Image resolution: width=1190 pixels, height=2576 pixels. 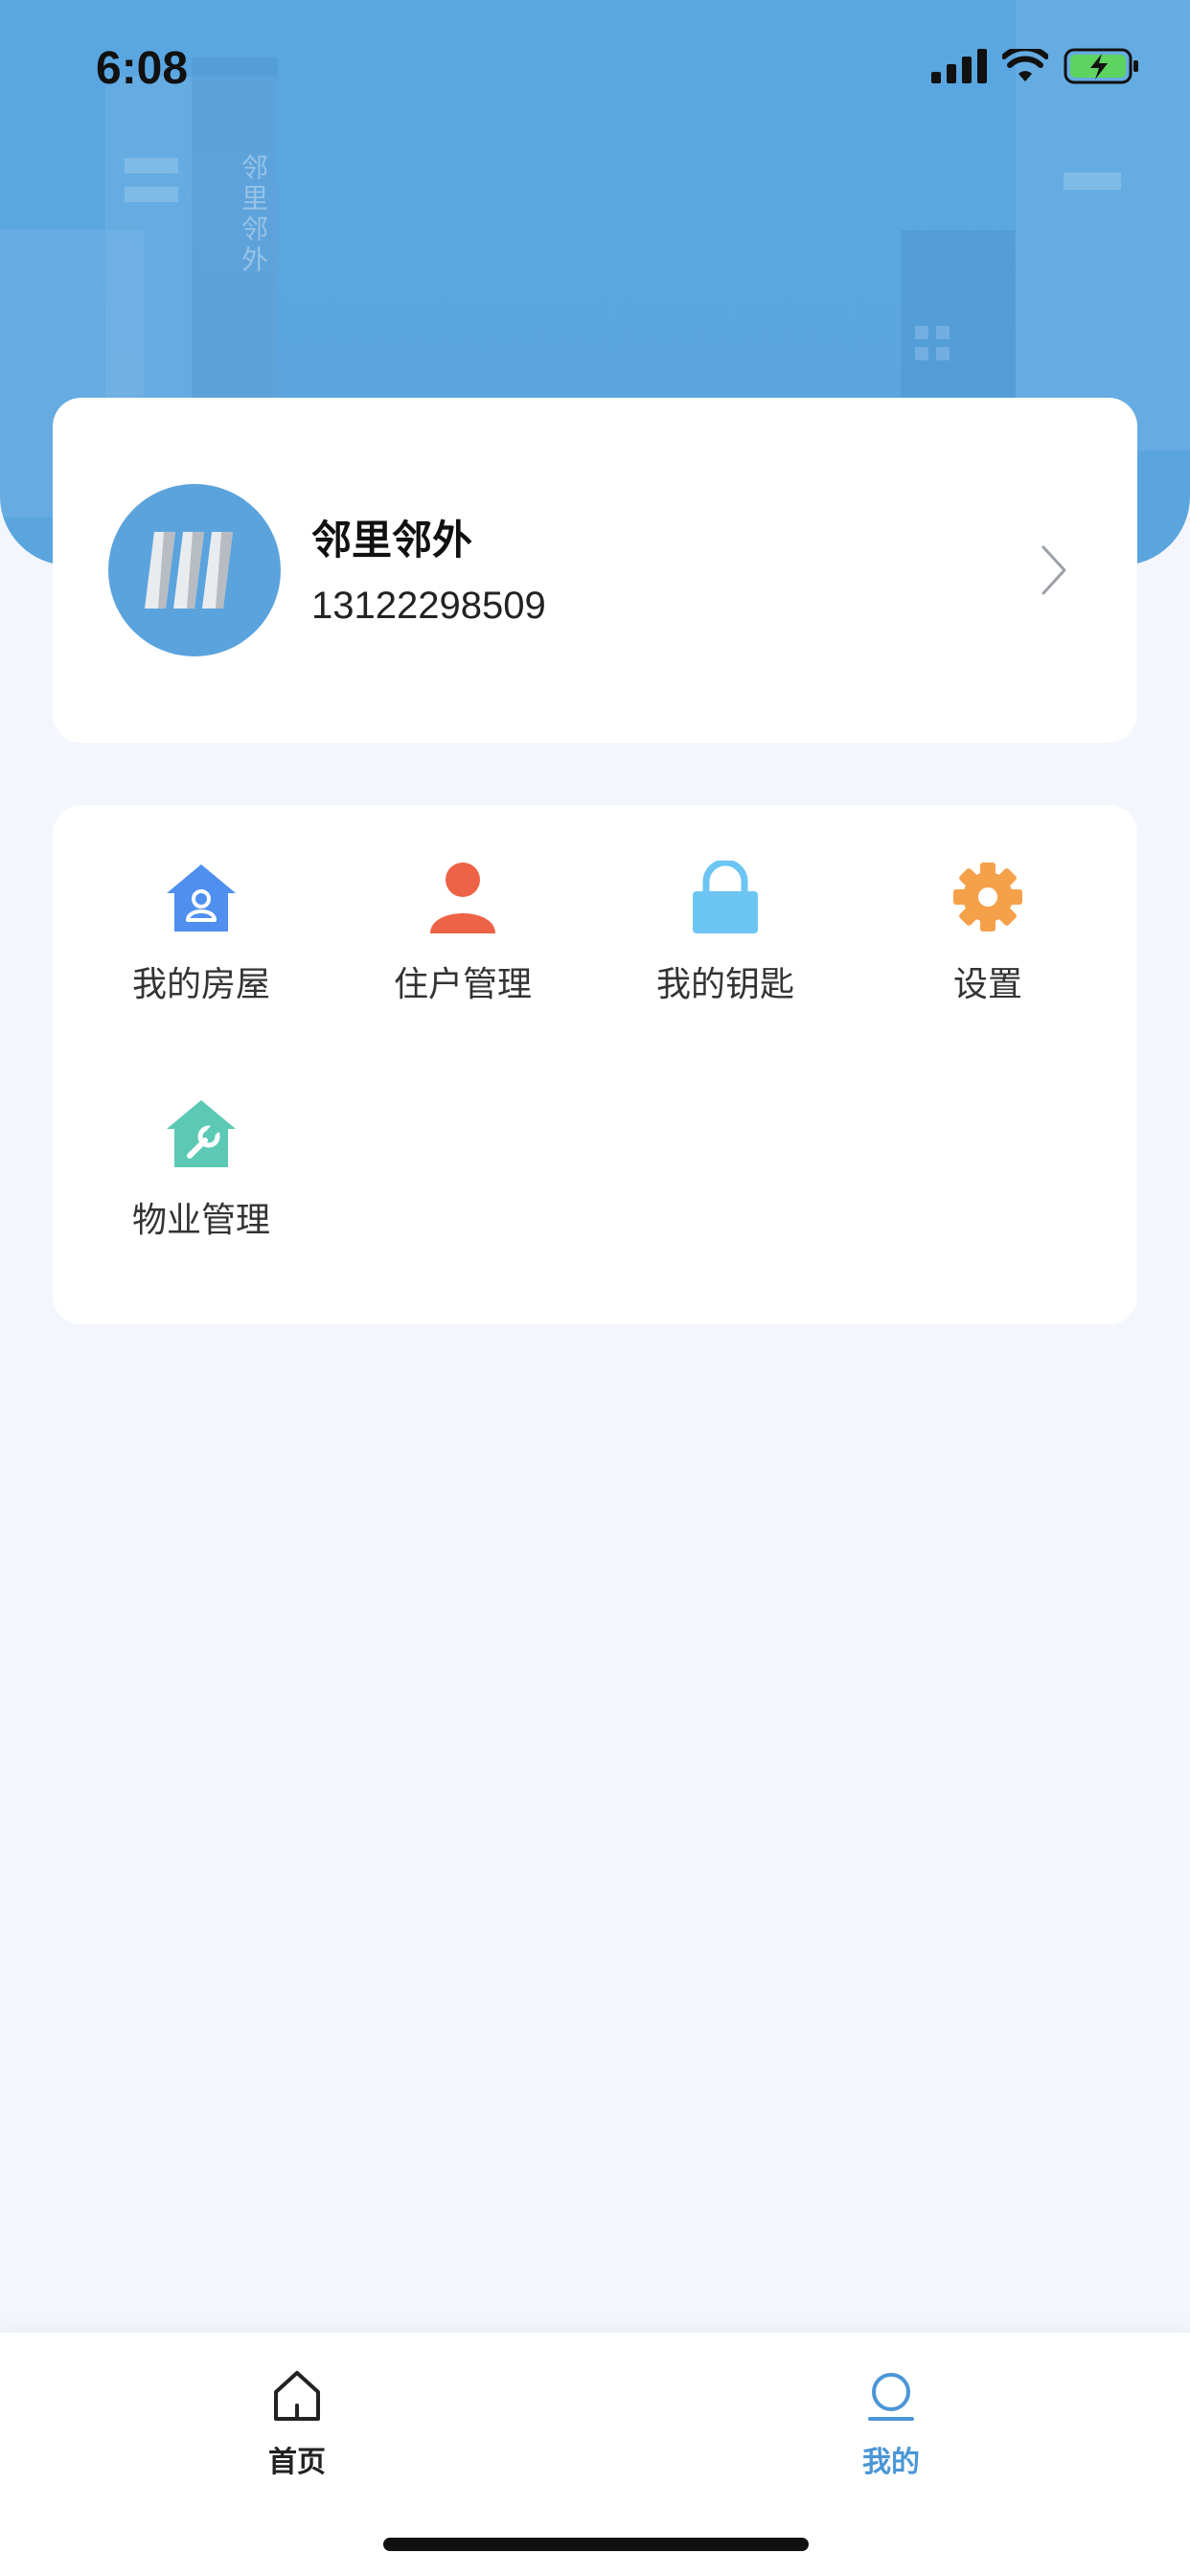 I want to click on menu-label: 我的房屋, so click(x=201, y=985).